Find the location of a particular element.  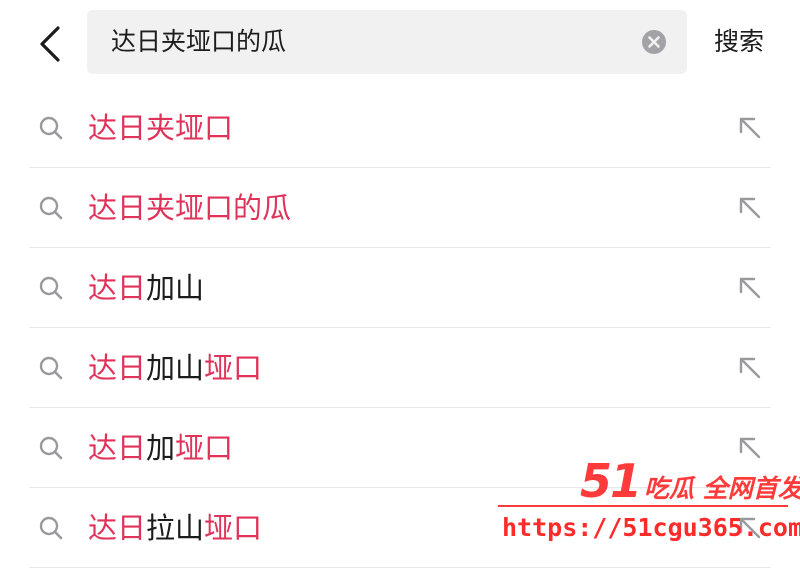

clear-icon is located at coordinates (654, 42).